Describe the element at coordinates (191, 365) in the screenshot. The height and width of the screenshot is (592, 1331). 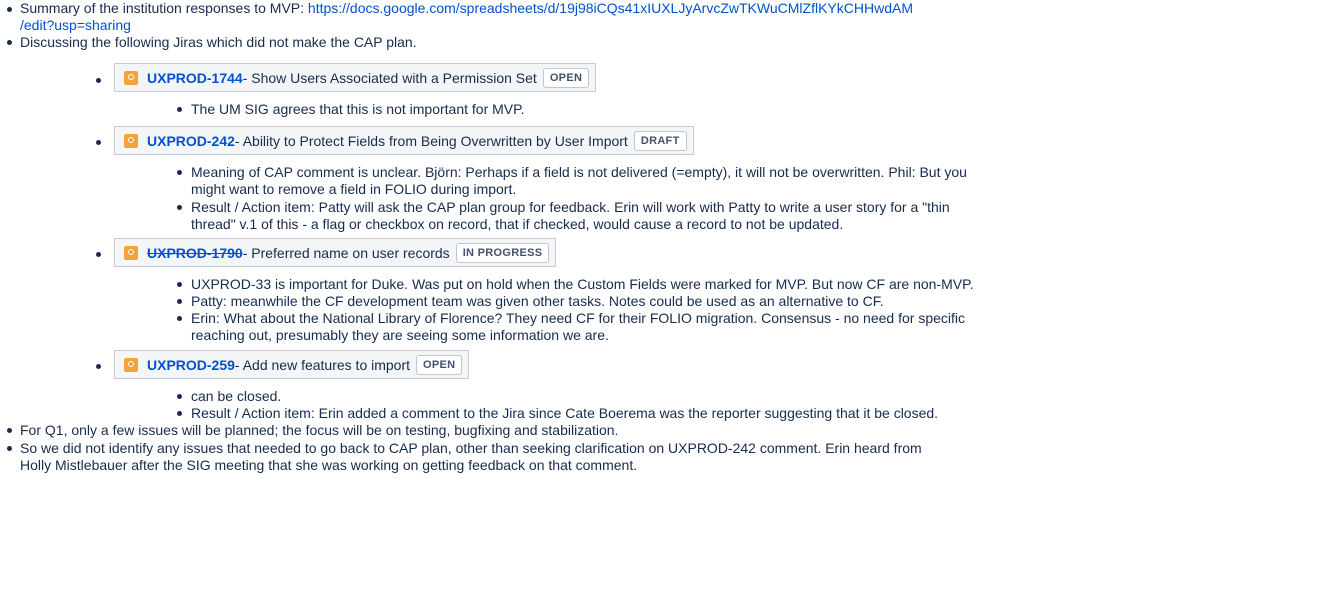
I see `jira-key-link: UXPROD-259` at that location.